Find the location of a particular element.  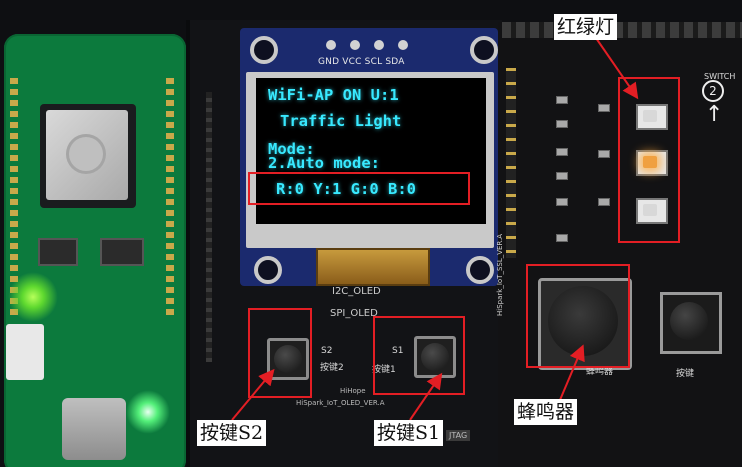

arrow-traffic-lights is located at coordinates (617, 68).